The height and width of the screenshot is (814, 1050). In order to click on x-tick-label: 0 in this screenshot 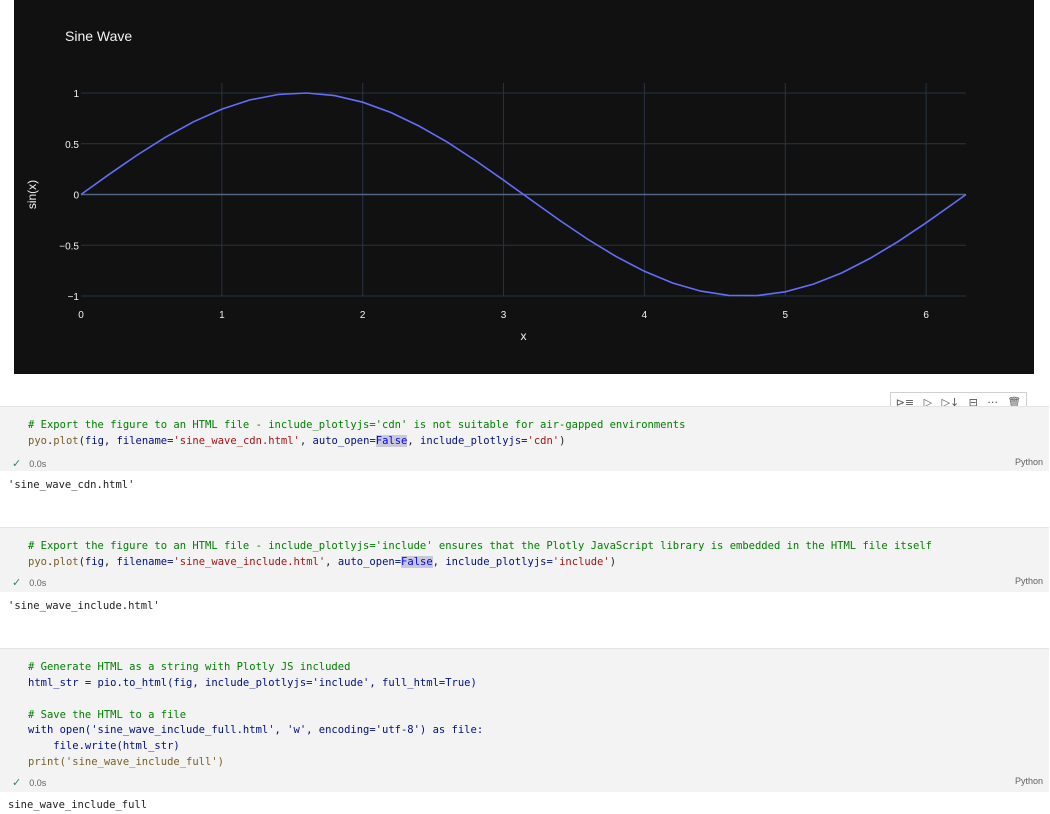, I will do `click(81, 315)`.